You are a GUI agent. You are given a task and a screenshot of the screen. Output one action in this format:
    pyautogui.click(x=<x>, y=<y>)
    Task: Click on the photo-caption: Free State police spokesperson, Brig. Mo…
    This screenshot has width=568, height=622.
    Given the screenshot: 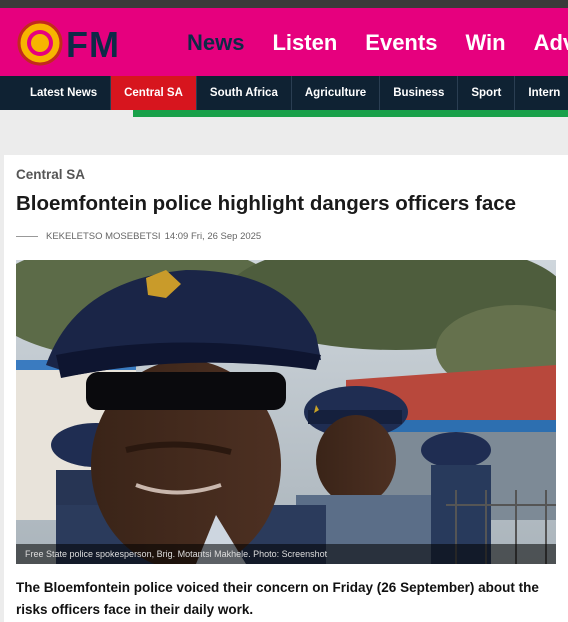 What is the action you would take?
    pyautogui.click(x=286, y=554)
    